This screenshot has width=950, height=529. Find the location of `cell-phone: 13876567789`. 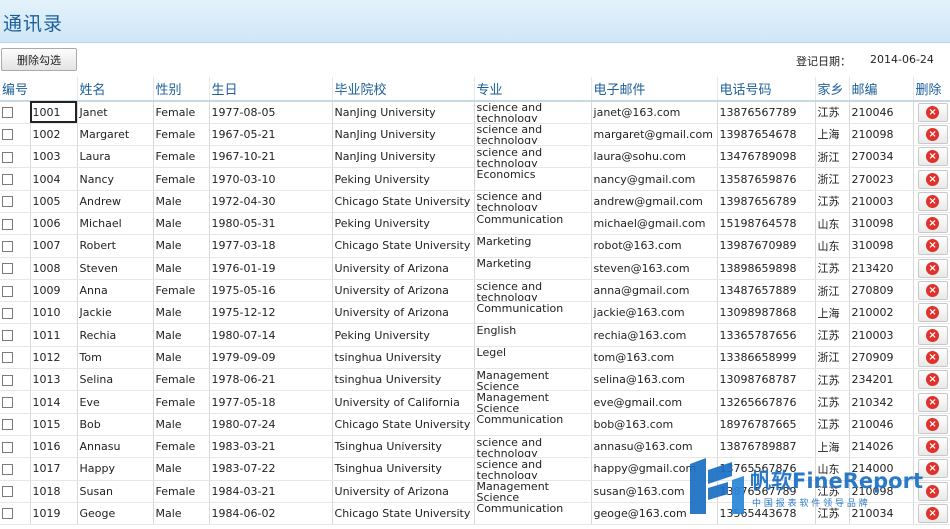

cell-phone: 13876567789 is located at coordinates (766, 112).